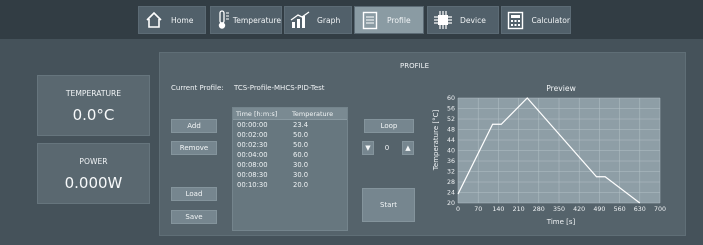 This screenshot has width=703, height=245. I want to click on nav-device-button: Device, so click(463, 20).